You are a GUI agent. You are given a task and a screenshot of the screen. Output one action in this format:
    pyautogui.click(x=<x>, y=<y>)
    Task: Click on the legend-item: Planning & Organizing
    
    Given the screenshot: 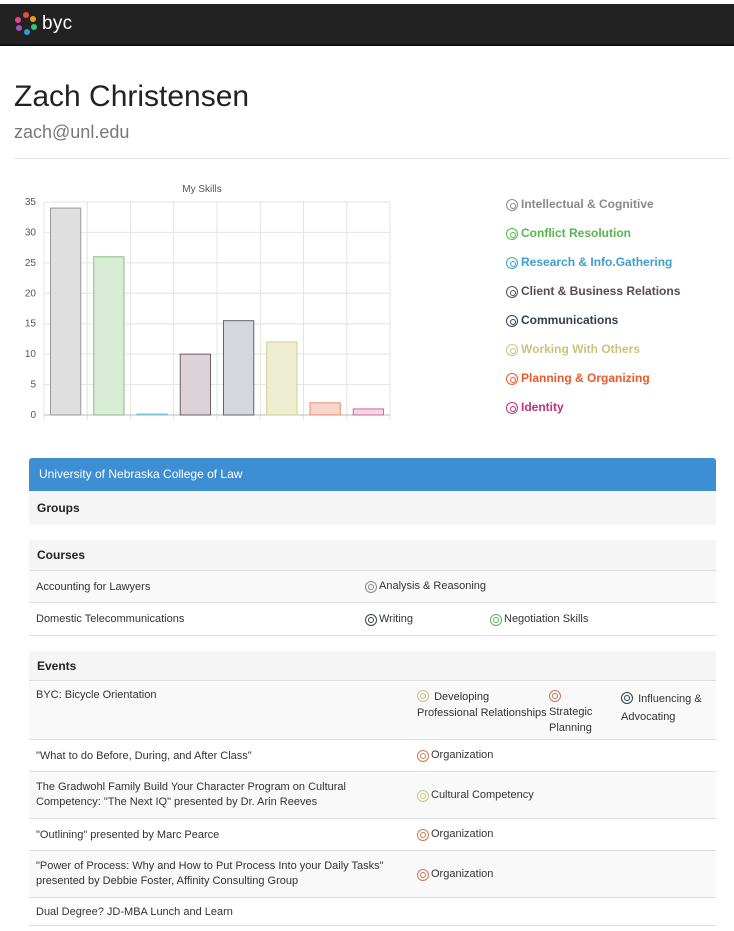 What is the action you would take?
    pyautogui.click(x=593, y=385)
    